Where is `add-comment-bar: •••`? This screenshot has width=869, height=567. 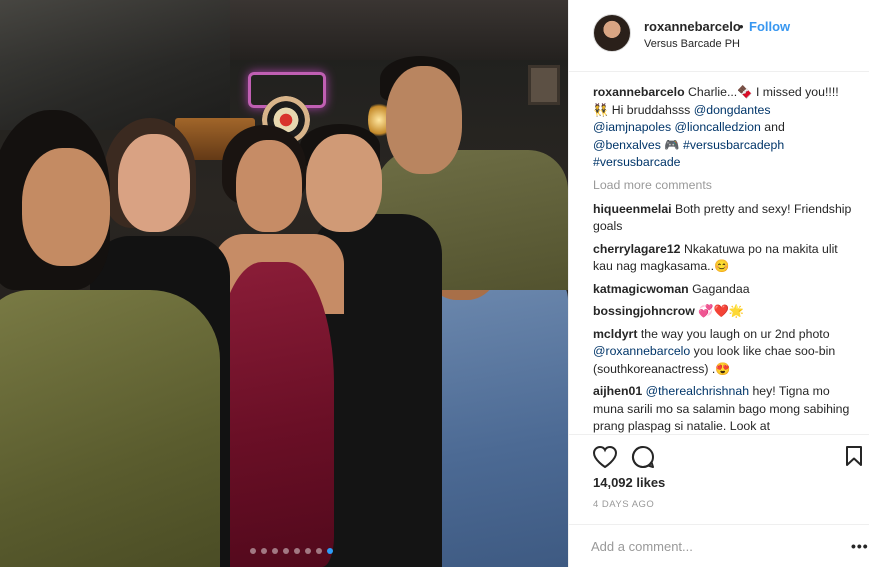 add-comment-bar: ••• is located at coordinates (719, 545).